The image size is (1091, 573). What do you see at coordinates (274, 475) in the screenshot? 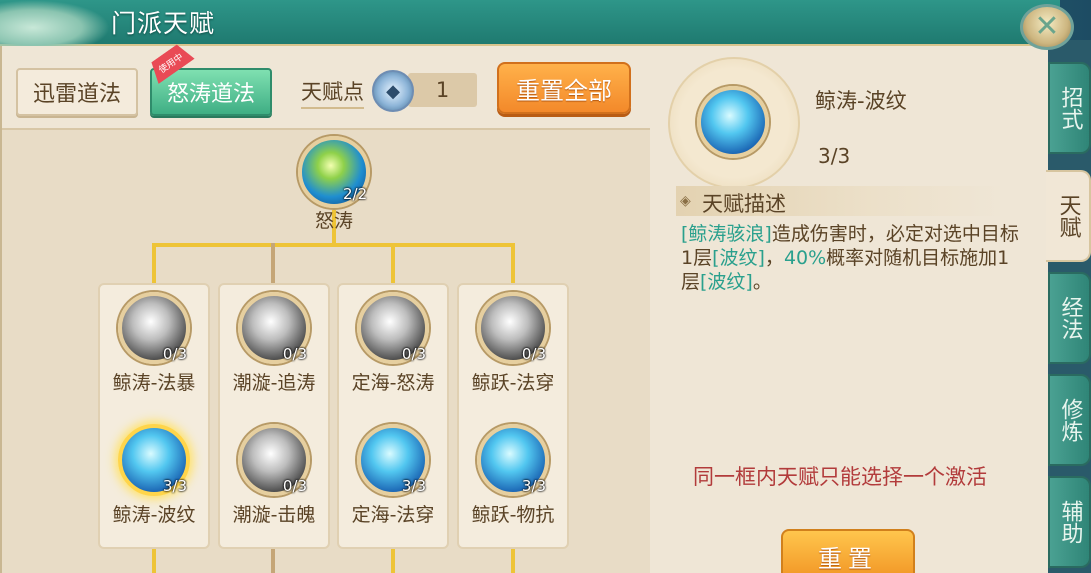
I see `talent-node: 0/3 潮漩-击魄` at bounding box center [274, 475].